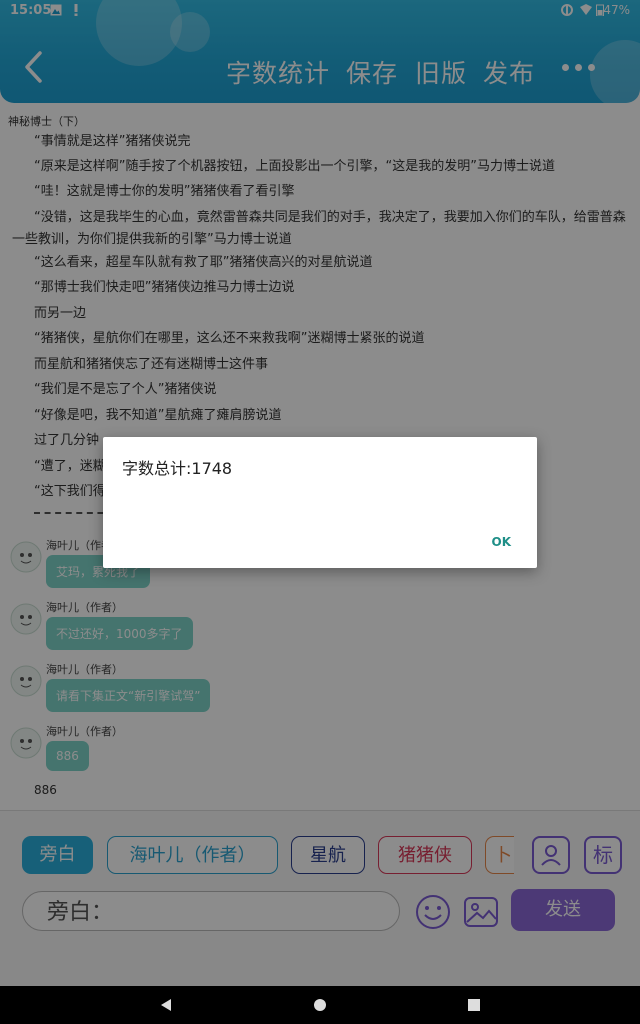 Image resolution: width=640 pixels, height=1024 pixels. Describe the element at coordinates (177, 468) in the screenshot. I see `dialog-message: 字数总计:1748` at that location.